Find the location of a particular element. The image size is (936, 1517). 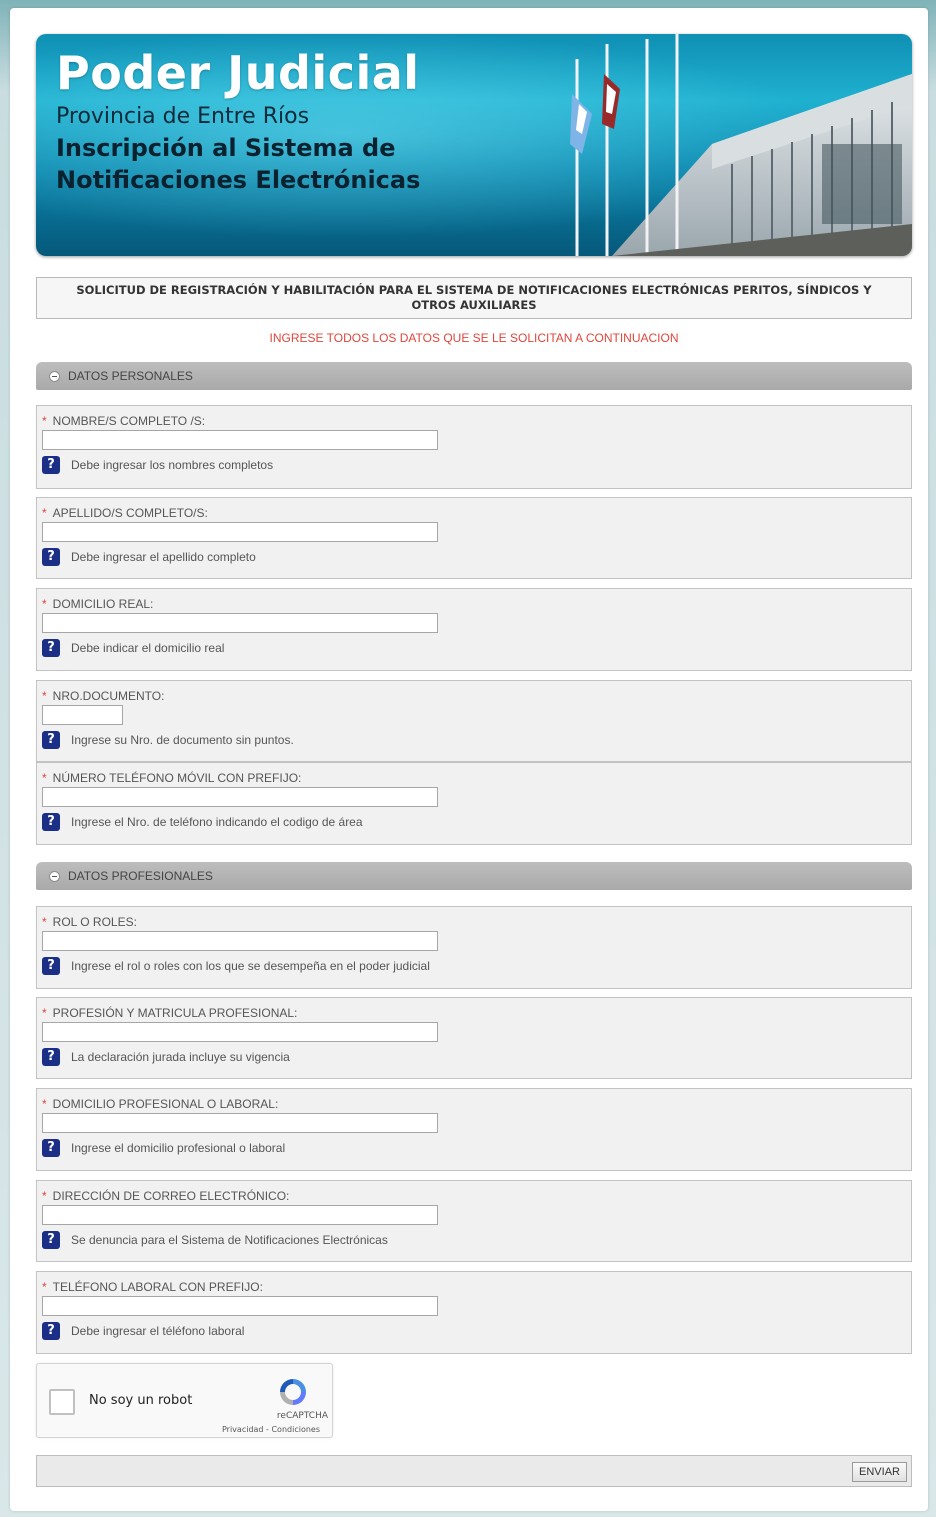

recaptcha-logo-icon is located at coordinates (293, 1392).